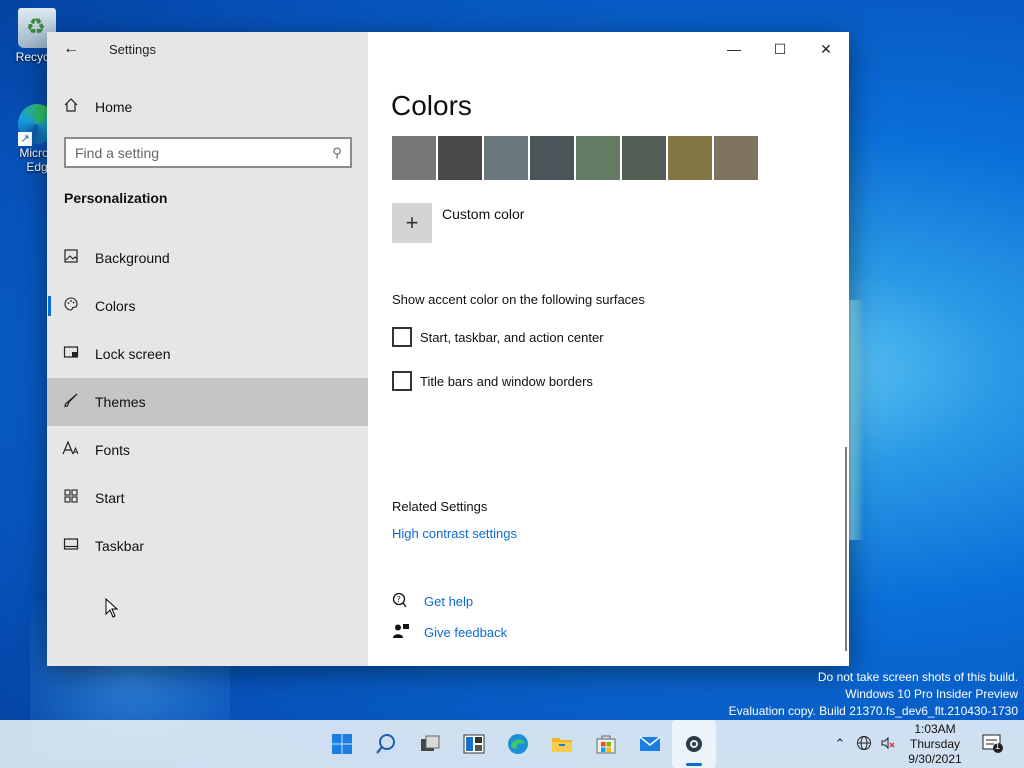  What do you see at coordinates (195, 152) in the screenshot?
I see `search-input` at bounding box center [195, 152].